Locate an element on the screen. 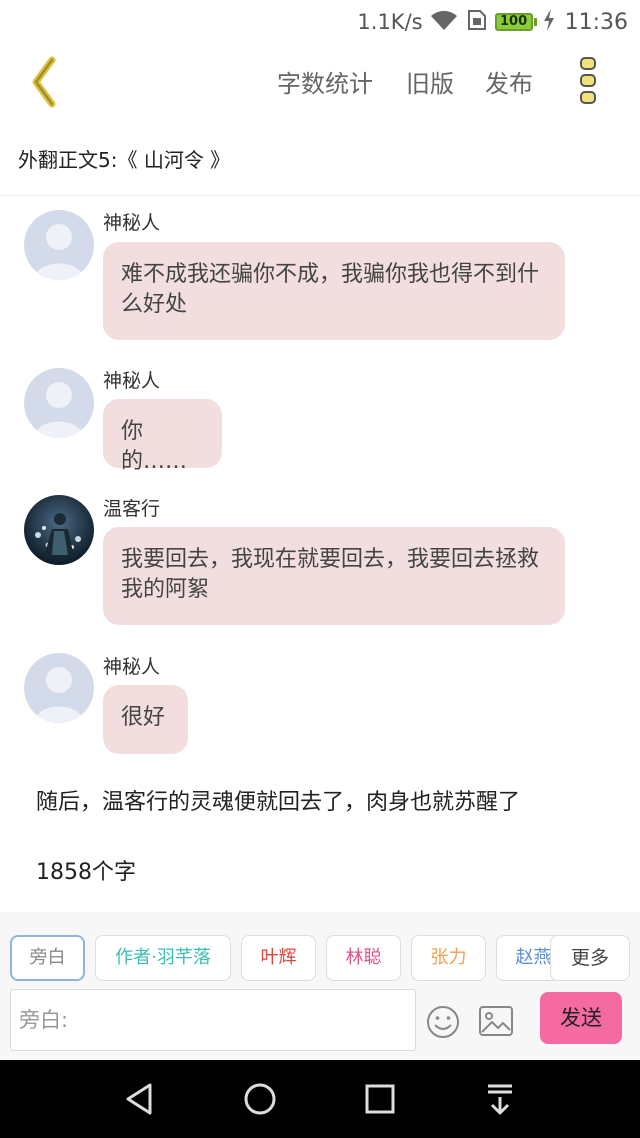 The image size is (640, 1138). chevron-left-icon is located at coordinates (44, 82).